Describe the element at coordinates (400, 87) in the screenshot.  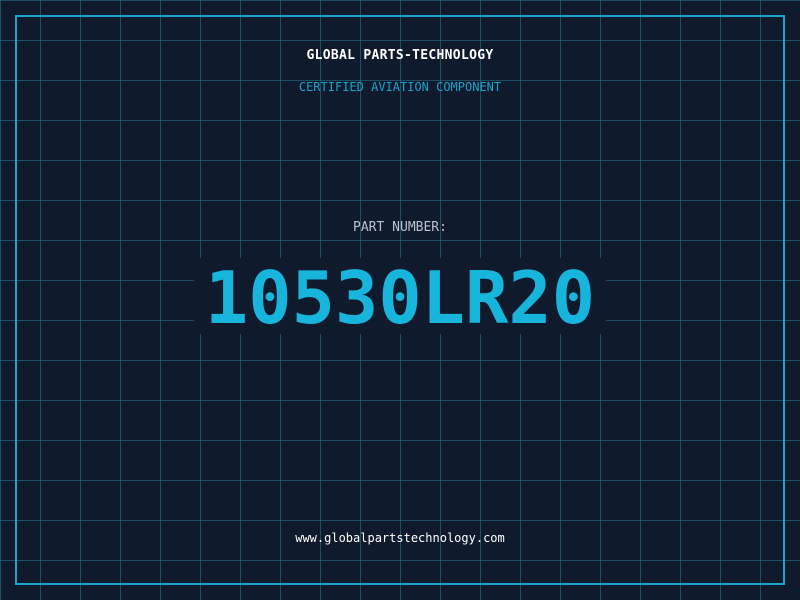
I see `certification-subtitle: CERTIFIED AVIATION COMPONENT` at that location.